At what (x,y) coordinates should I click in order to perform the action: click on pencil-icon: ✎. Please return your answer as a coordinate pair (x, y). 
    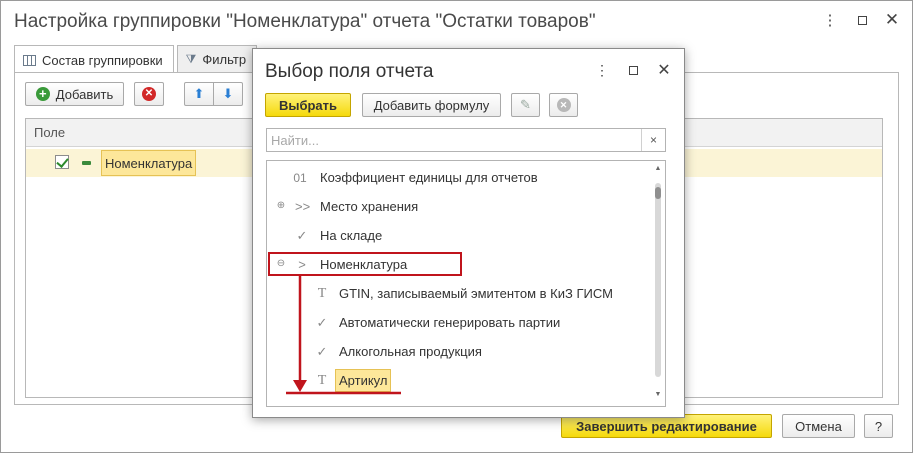
    Looking at the image, I should click on (525, 104).